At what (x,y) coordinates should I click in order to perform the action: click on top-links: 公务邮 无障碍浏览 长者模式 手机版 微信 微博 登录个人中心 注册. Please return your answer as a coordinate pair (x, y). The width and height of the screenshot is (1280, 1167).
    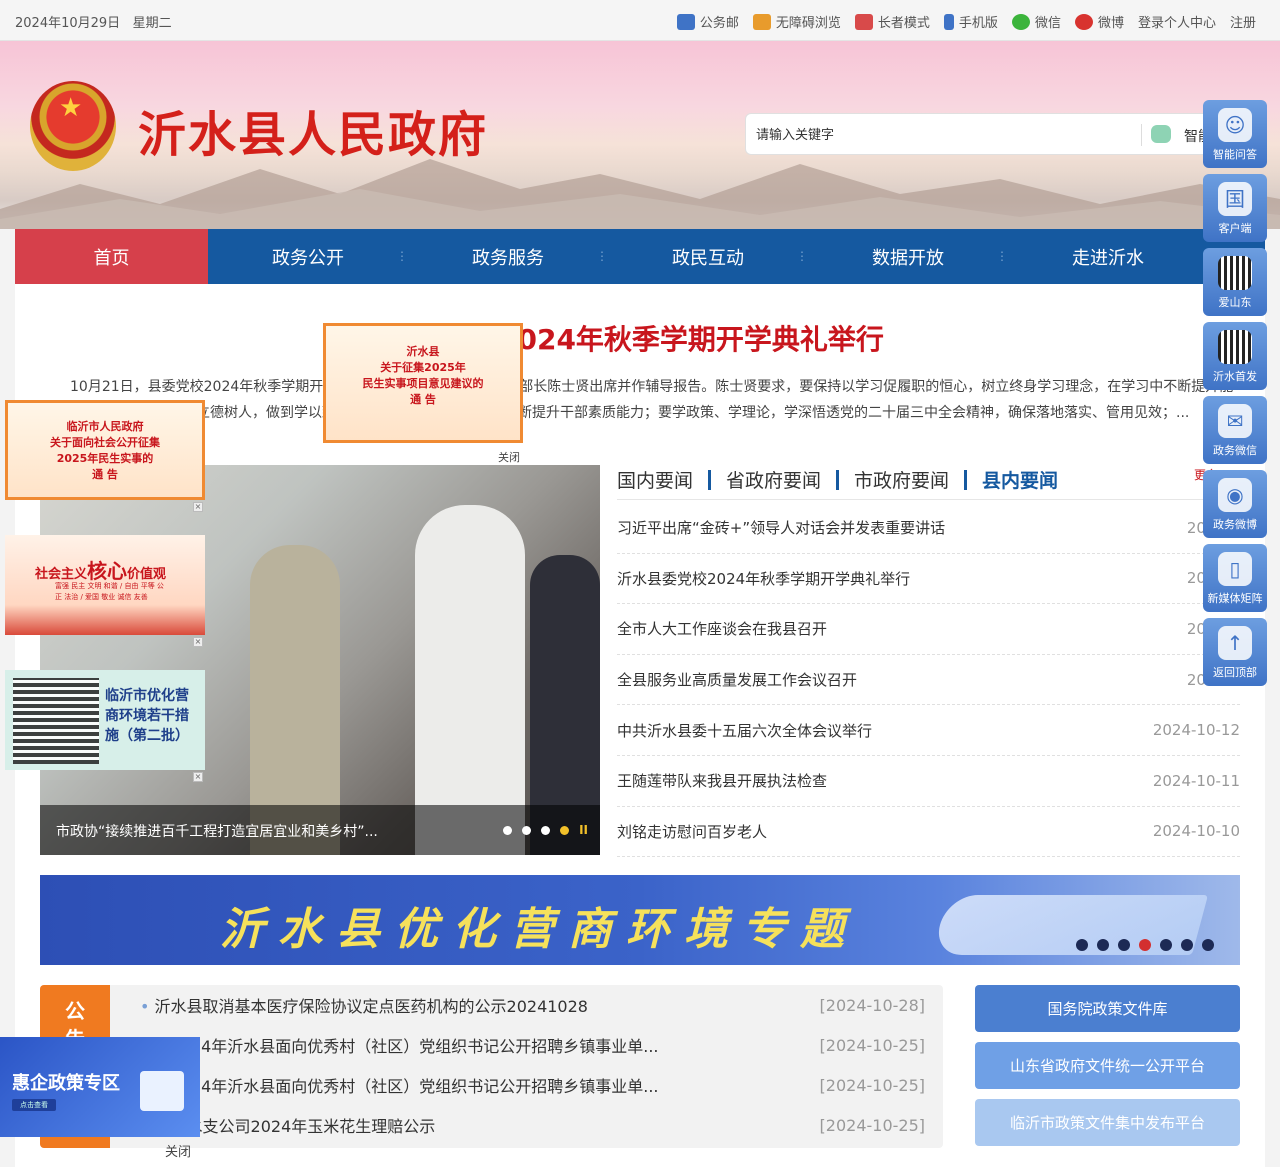
    Looking at the image, I should click on (966, 21).